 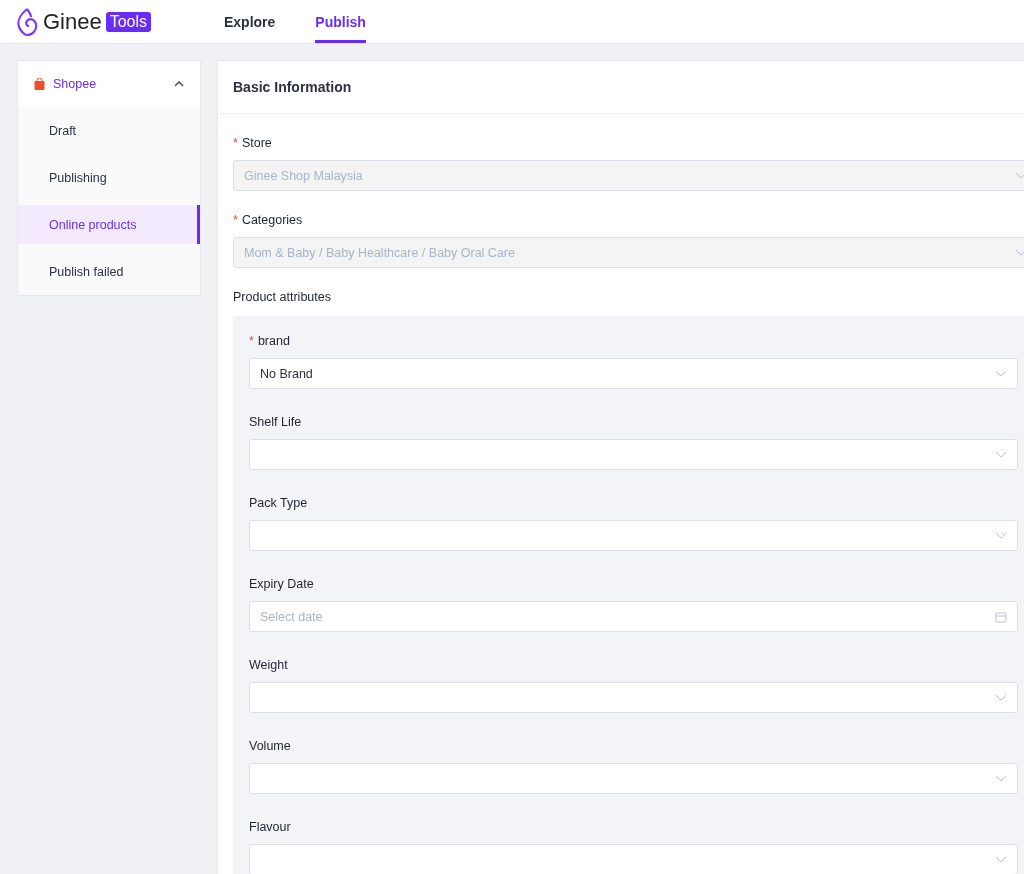 I want to click on sidebar-item: Online products, so click(x=109, y=224).